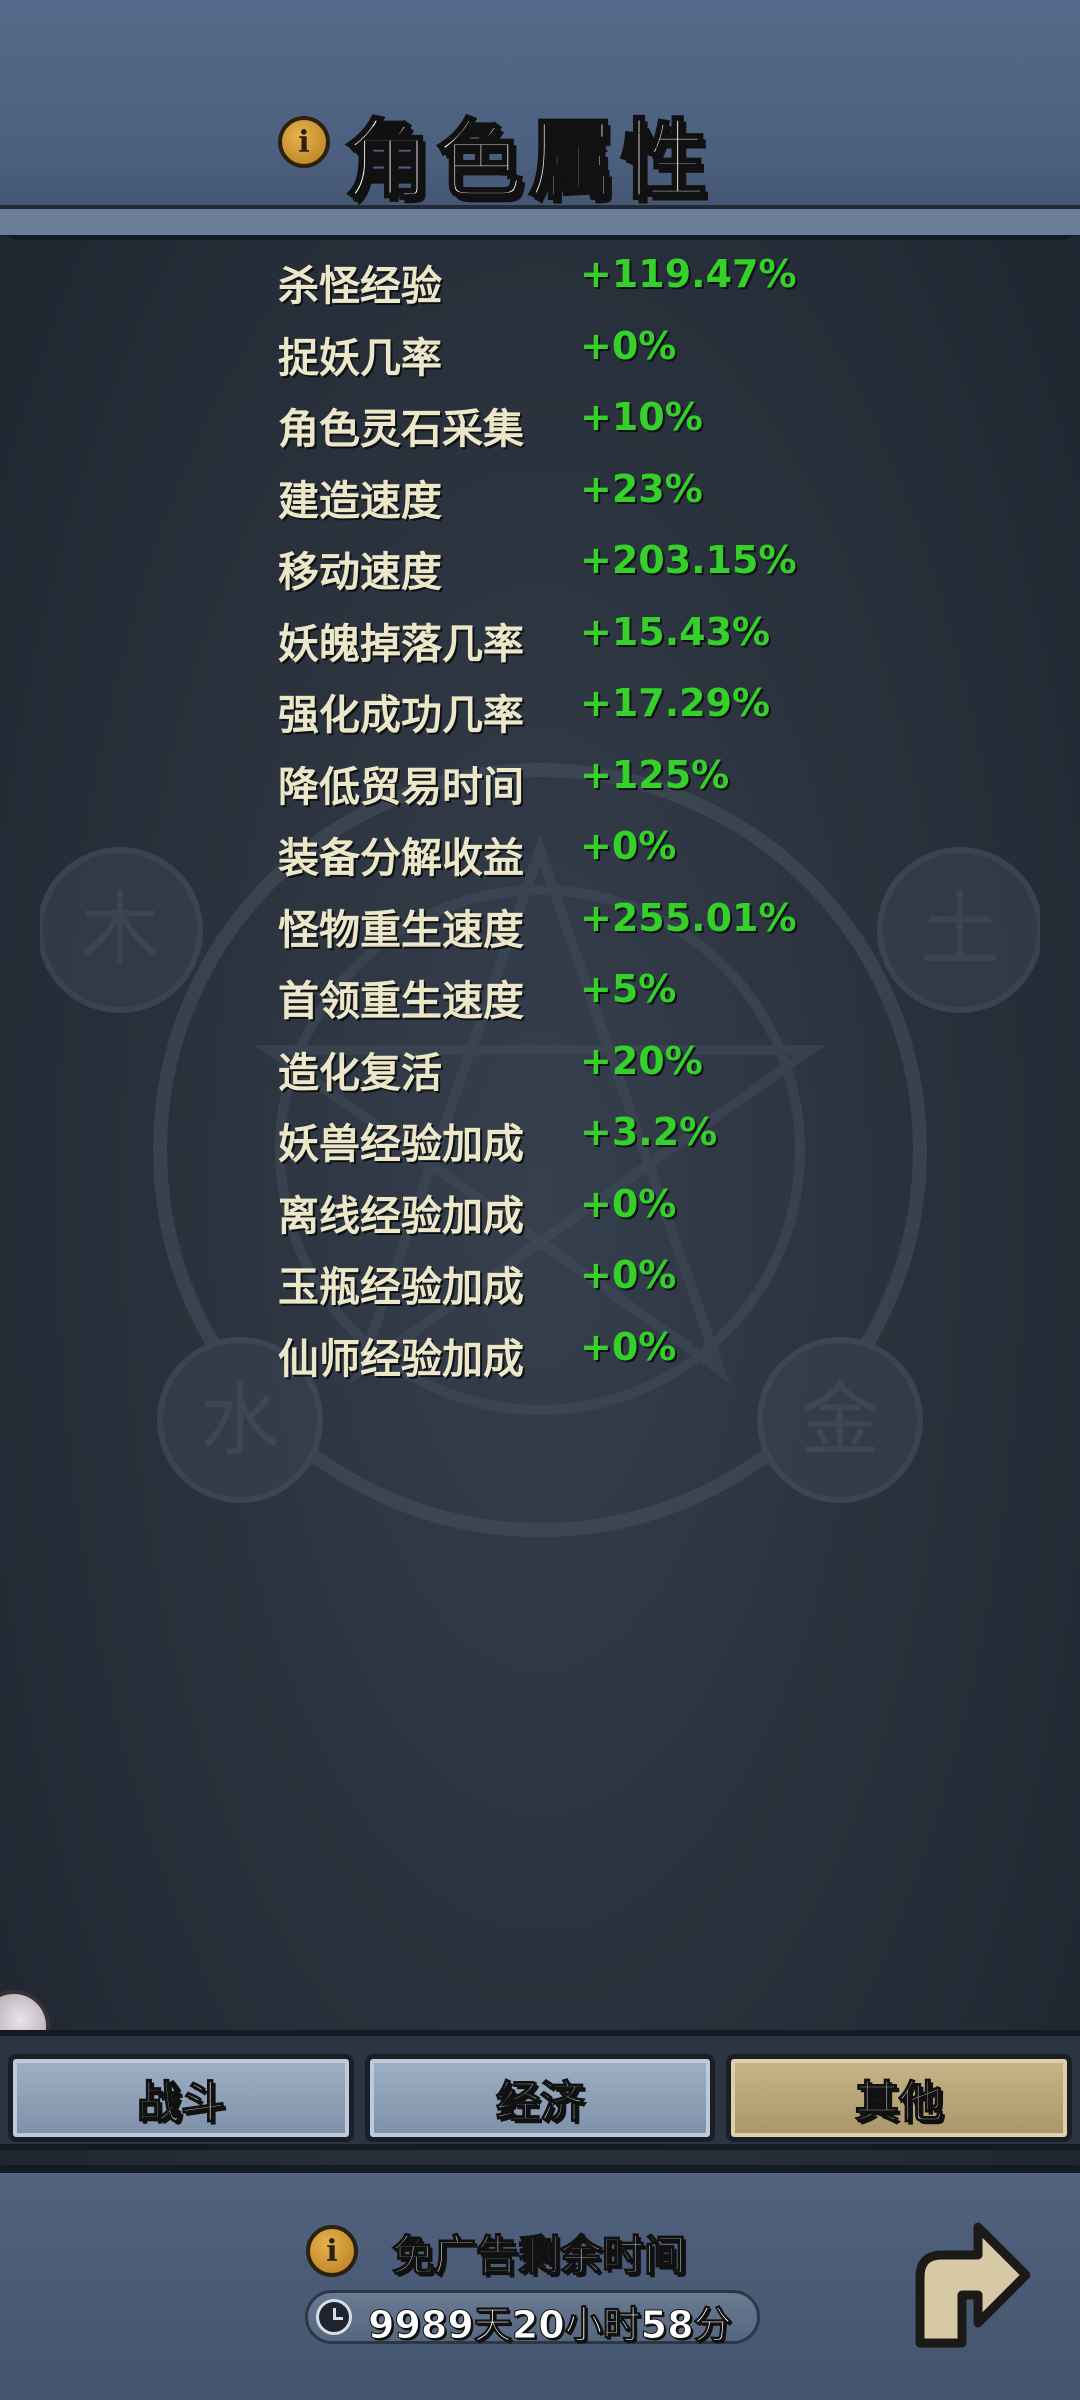 The height and width of the screenshot is (2400, 1080). I want to click on attribute-label: 玉瓶经验加成, so click(401, 1287).